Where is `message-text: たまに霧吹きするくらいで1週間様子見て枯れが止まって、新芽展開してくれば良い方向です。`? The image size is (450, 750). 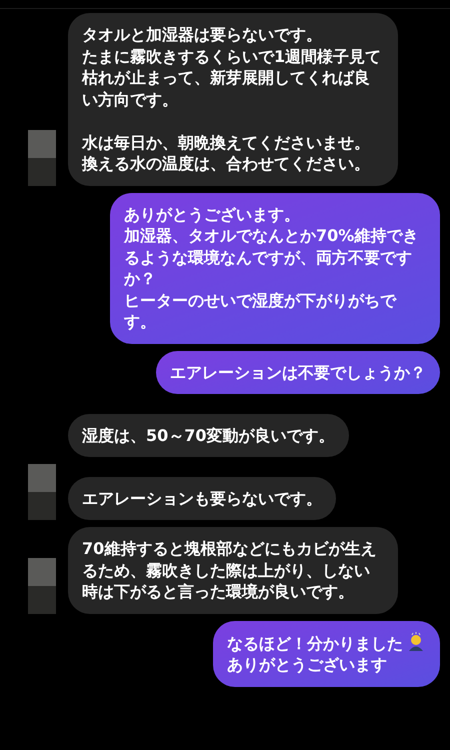 message-text: たまに霧吹きするくらいで1週間様子見て枯れが止まって、新芽展開してくれば良い方向です。 is located at coordinates (232, 77).